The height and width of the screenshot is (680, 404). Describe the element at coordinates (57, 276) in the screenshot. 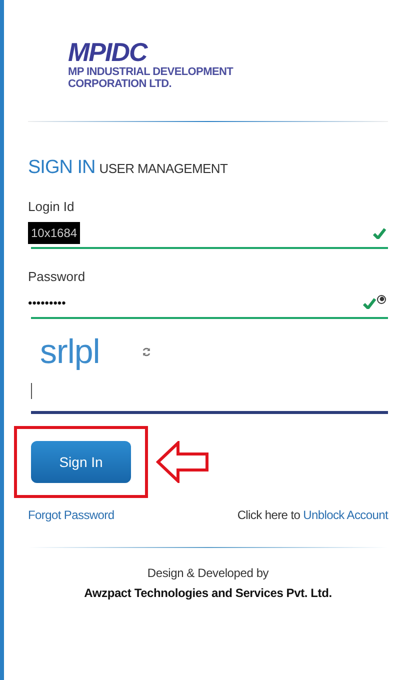

I see `field-label: Password` at that location.